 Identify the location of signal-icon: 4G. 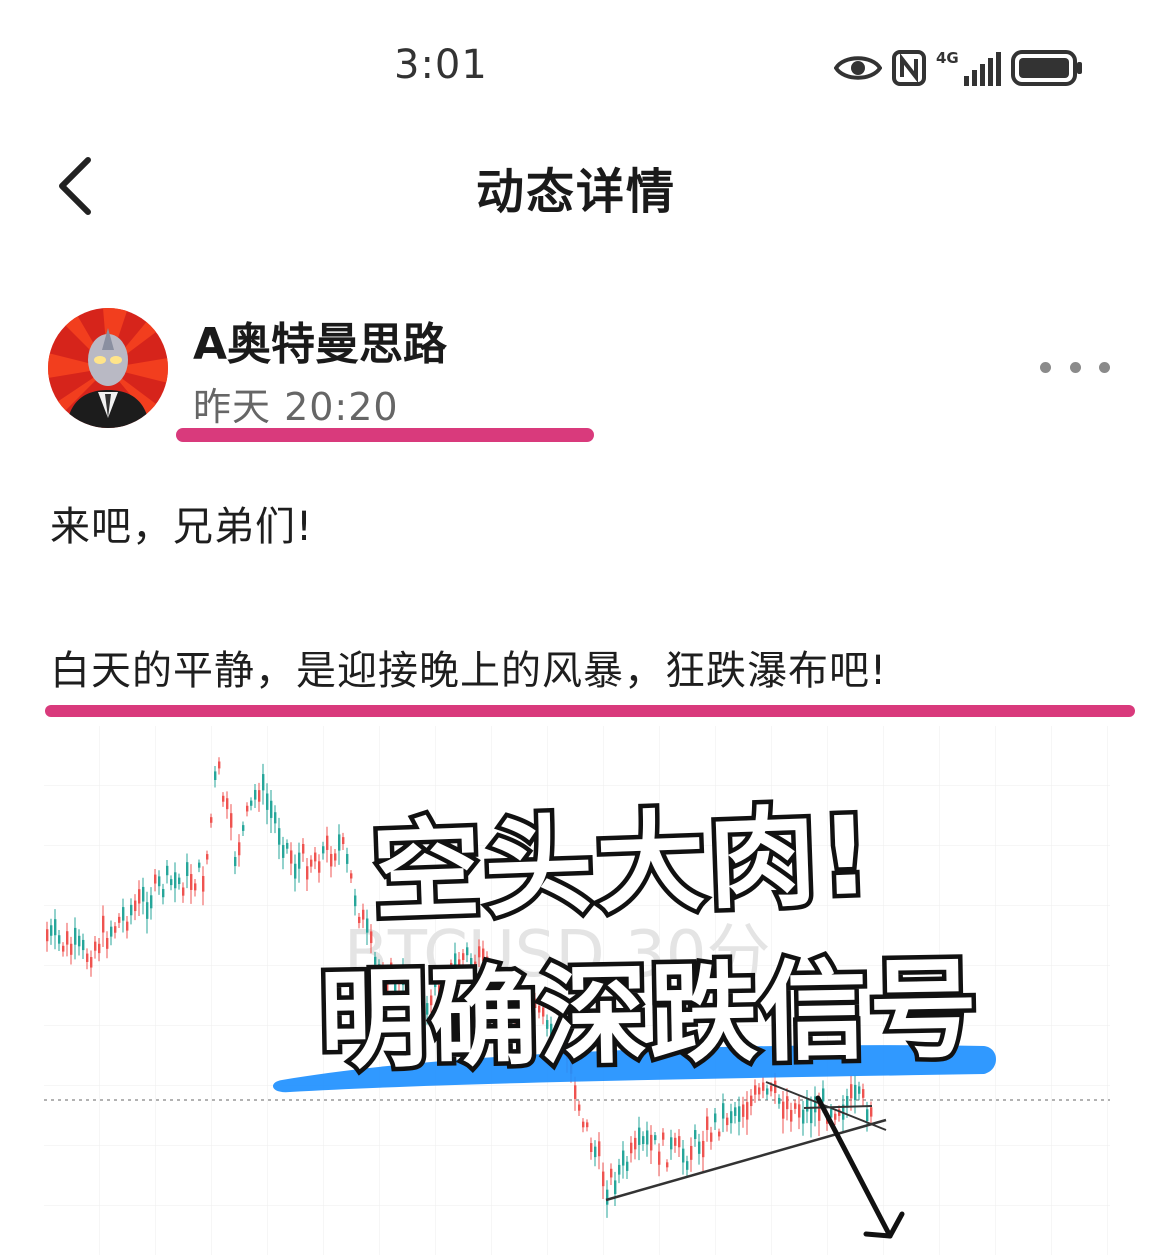
(968, 68).